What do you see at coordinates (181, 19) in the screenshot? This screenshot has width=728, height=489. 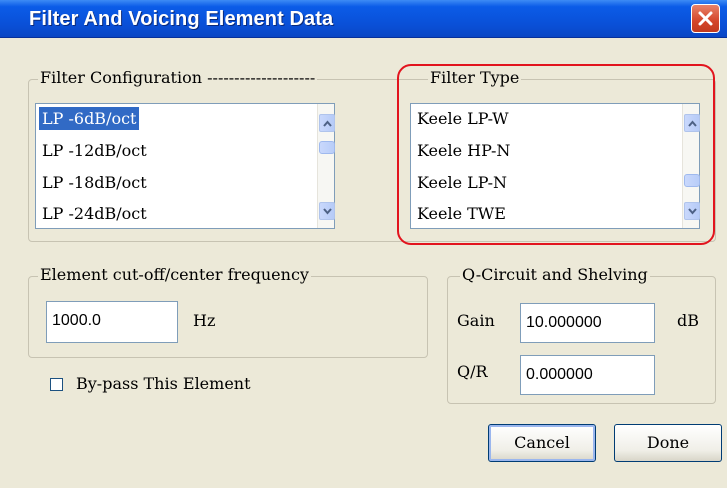 I see `window-title: Filter And Voicing Element Data` at bounding box center [181, 19].